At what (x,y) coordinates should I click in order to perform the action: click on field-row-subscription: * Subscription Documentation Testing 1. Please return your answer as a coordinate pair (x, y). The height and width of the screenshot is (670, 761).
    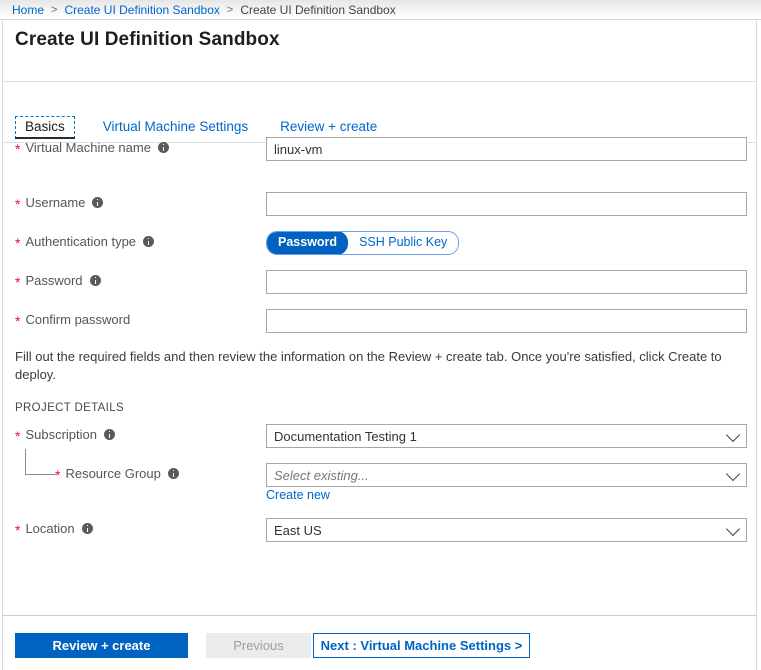
    Looking at the image, I should click on (379, 436).